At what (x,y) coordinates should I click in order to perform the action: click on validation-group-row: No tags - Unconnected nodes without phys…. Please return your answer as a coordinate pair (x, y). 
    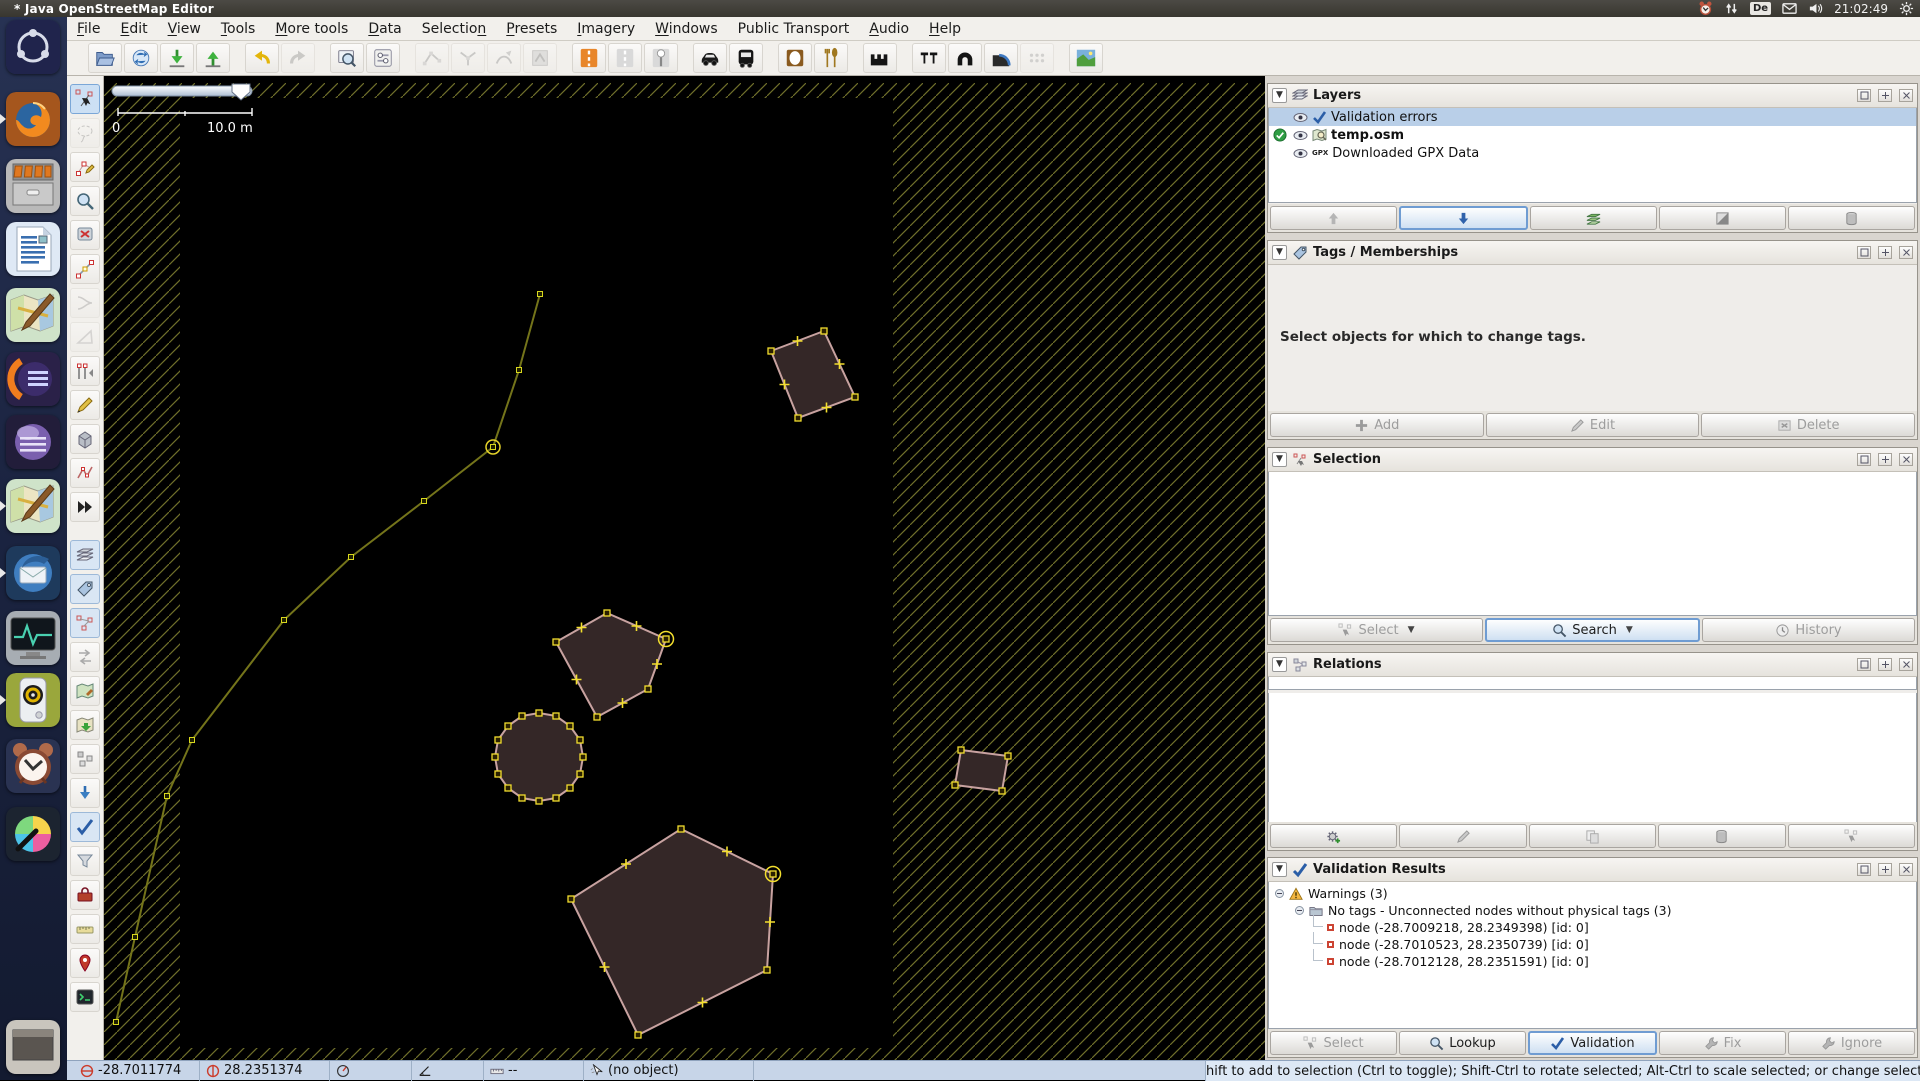
    Looking at the image, I should click on (1592, 910).